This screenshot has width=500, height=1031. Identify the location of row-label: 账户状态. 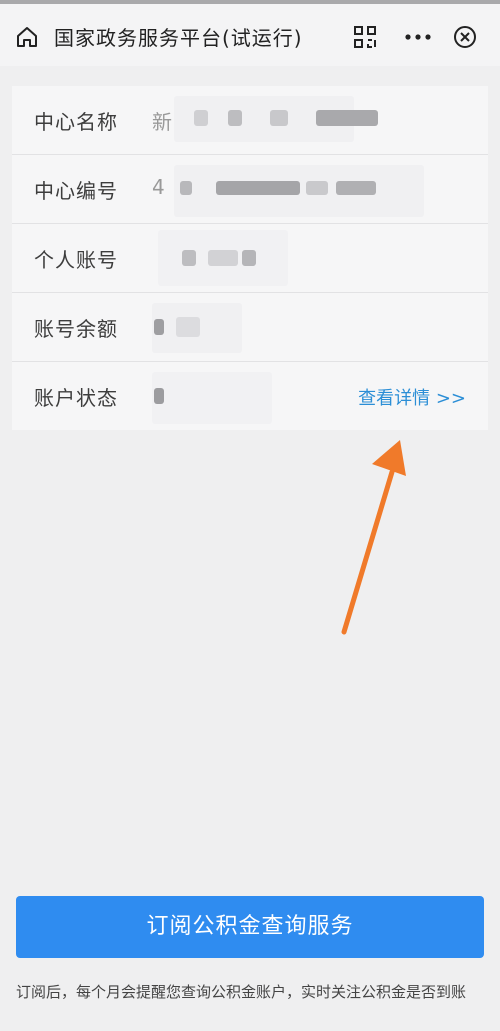
(76, 398).